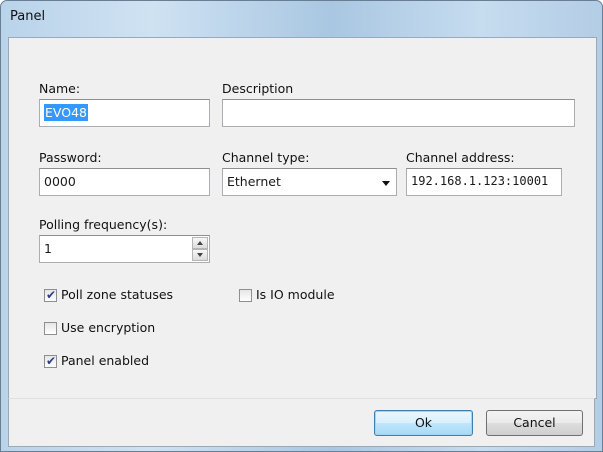 This screenshot has height=452, width=603. Describe the element at coordinates (295, 294) in the screenshot. I see `is-io-module-label: Is IO module` at that location.